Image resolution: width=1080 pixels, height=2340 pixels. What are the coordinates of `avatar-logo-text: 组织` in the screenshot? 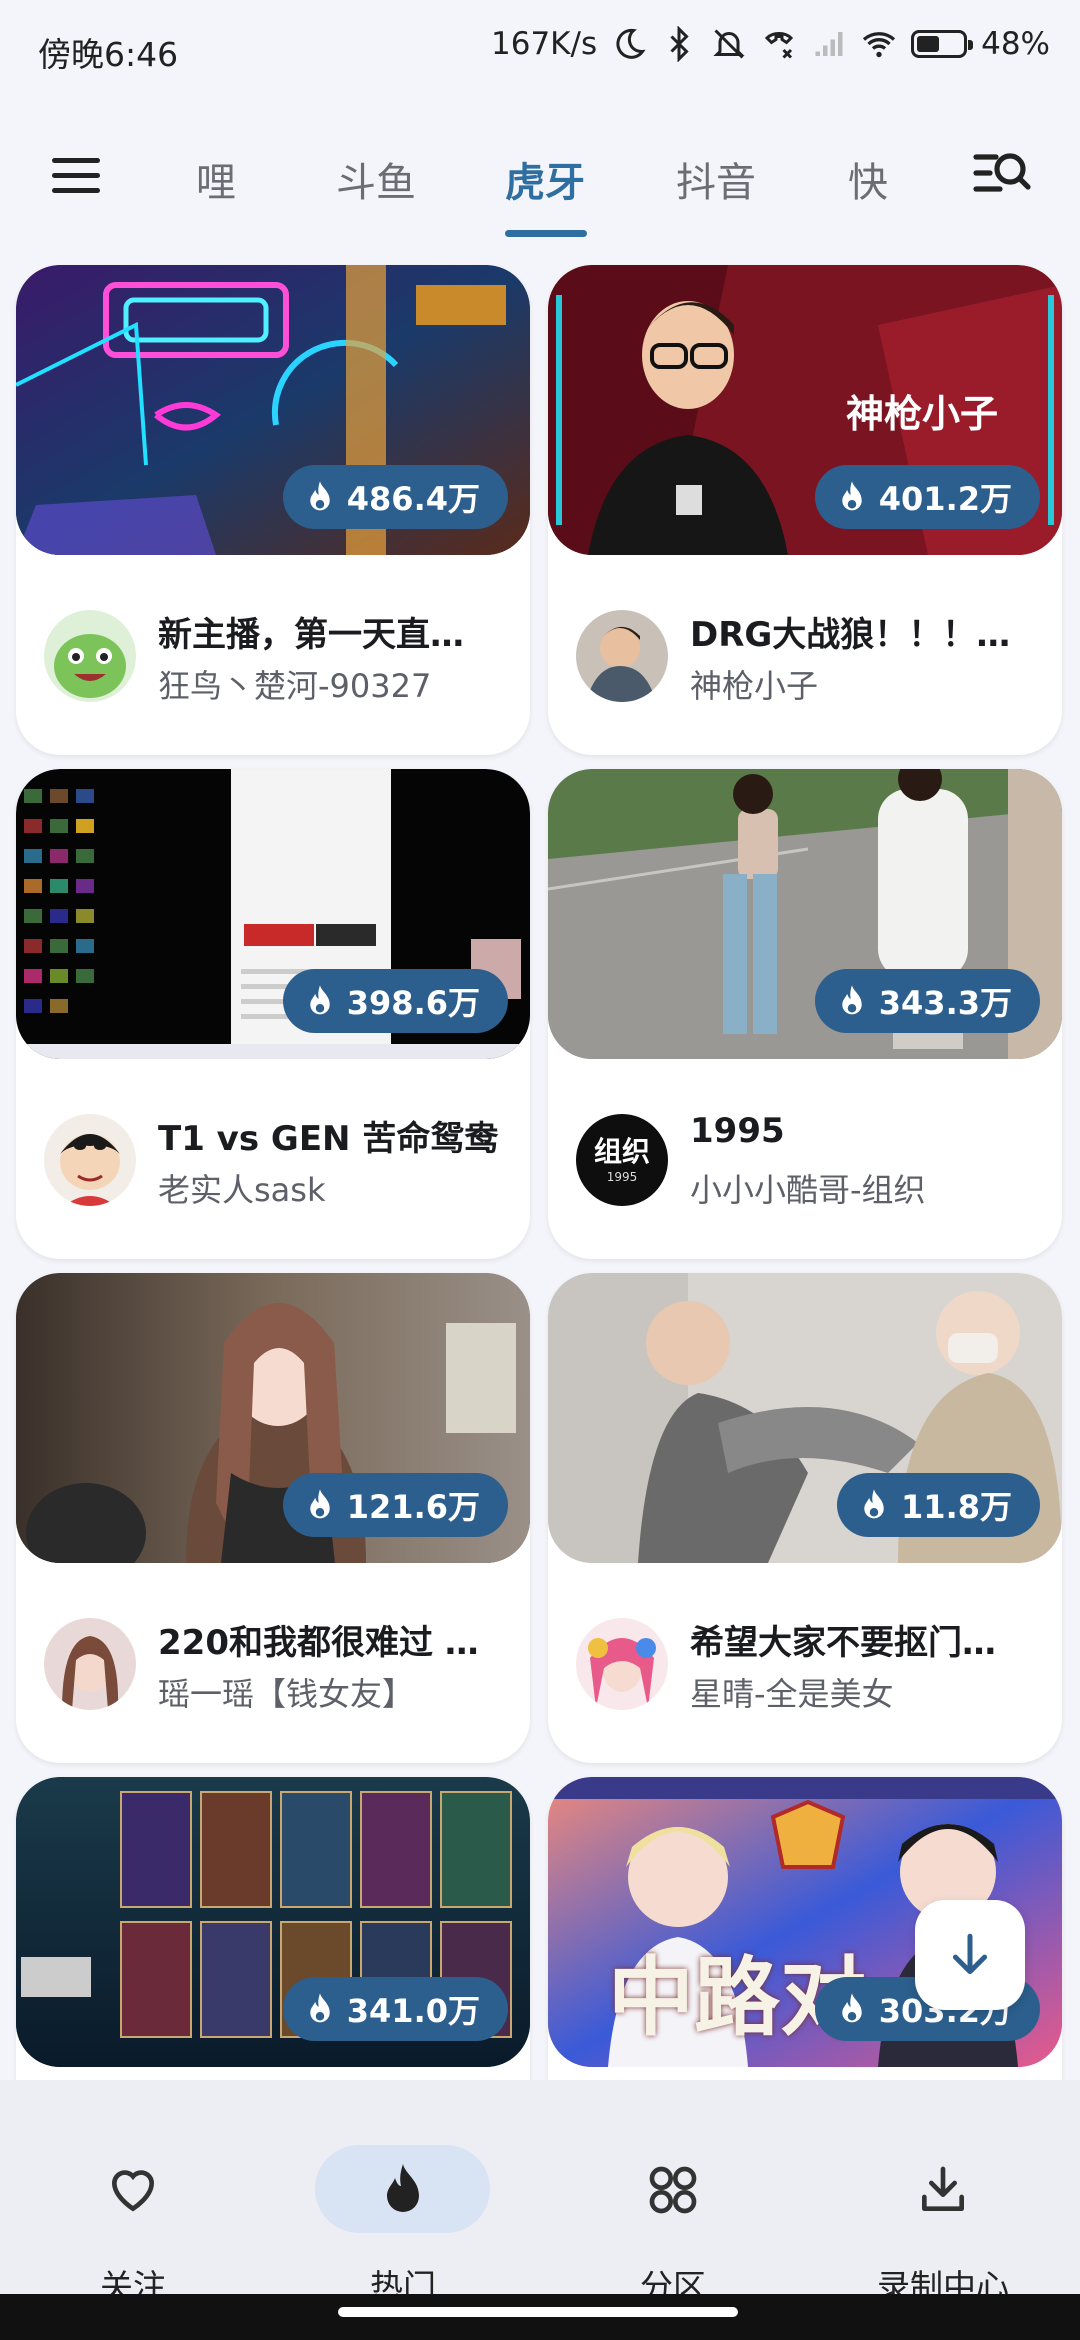 It's located at (621, 1151).